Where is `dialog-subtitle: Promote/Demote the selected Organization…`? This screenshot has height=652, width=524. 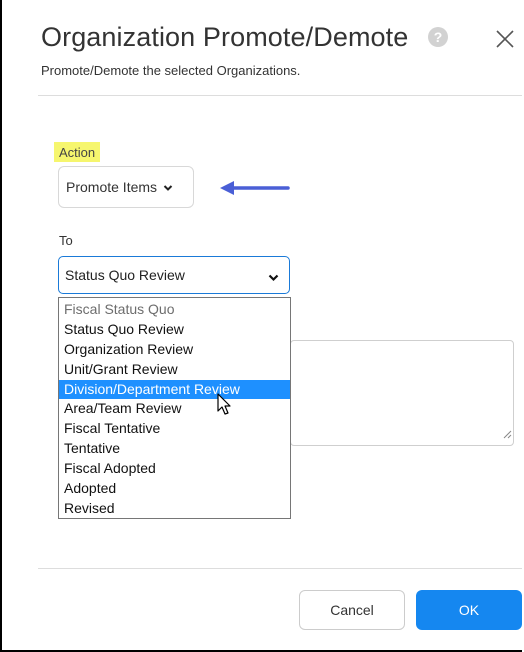 dialog-subtitle: Promote/Demote the selected Organization… is located at coordinates (171, 70).